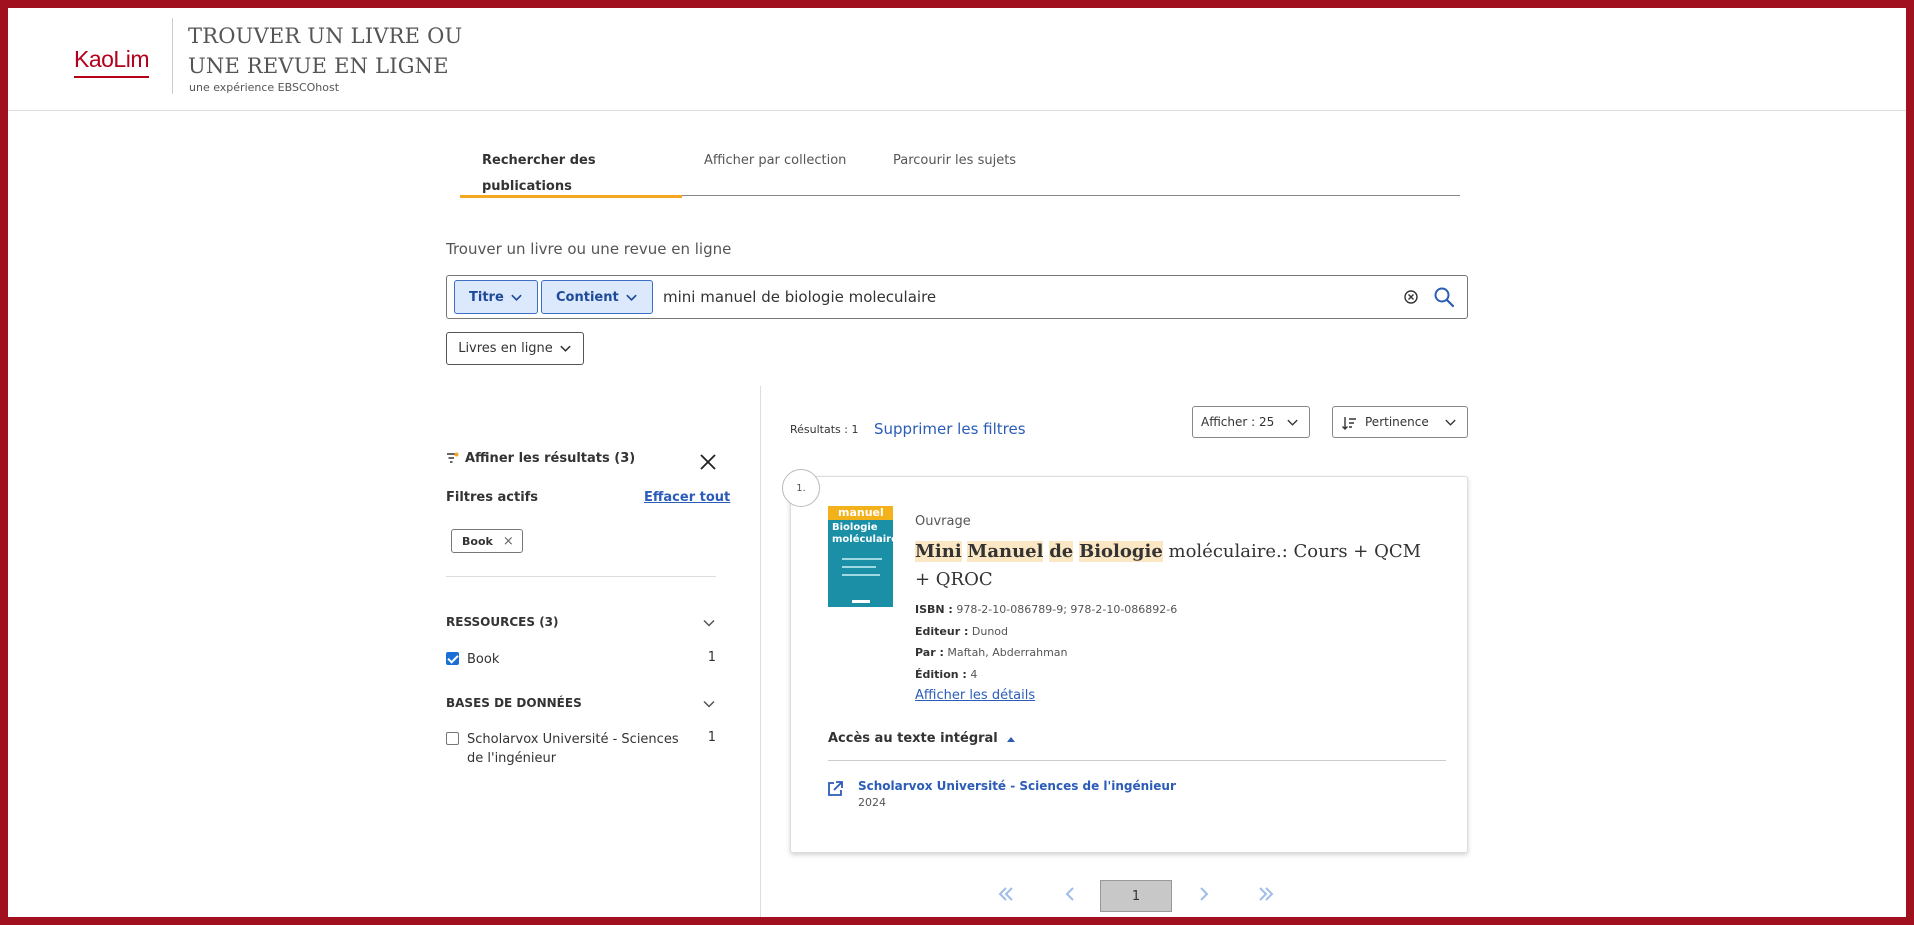 Image resolution: width=1914 pixels, height=925 pixels. I want to click on show-details-link: Afficher les détails, so click(975, 695).